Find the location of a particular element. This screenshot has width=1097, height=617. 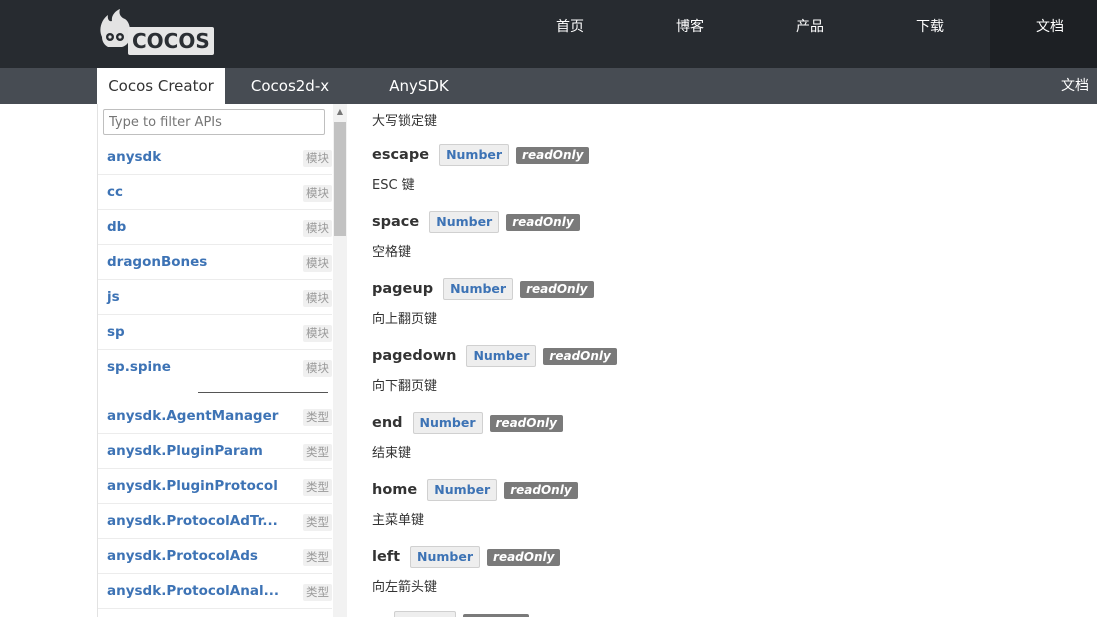

item-name: anysdk.AgentManager is located at coordinates (193, 416).